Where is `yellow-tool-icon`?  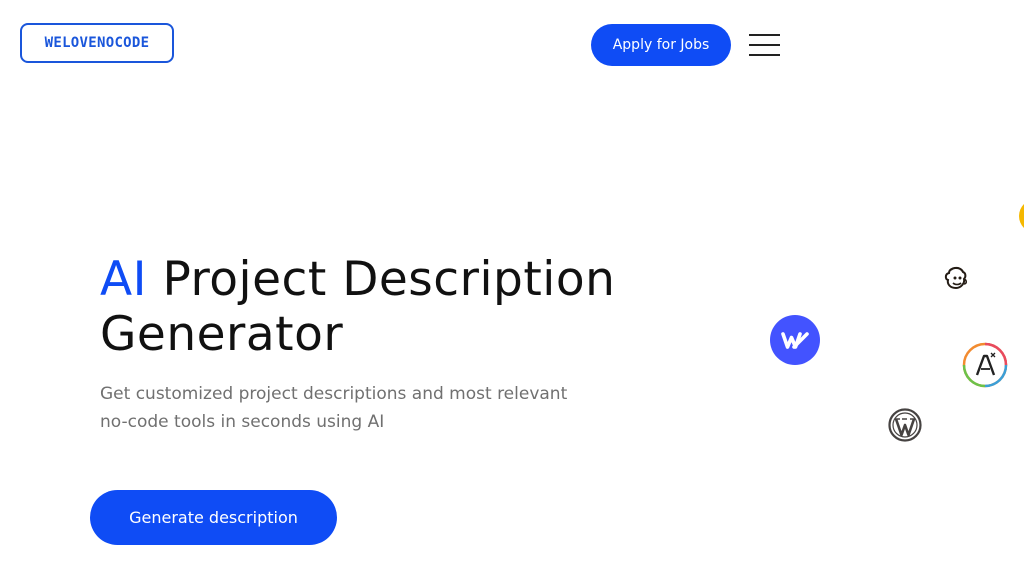 yellow-tool-icon is located at coordinates (1020, 216).